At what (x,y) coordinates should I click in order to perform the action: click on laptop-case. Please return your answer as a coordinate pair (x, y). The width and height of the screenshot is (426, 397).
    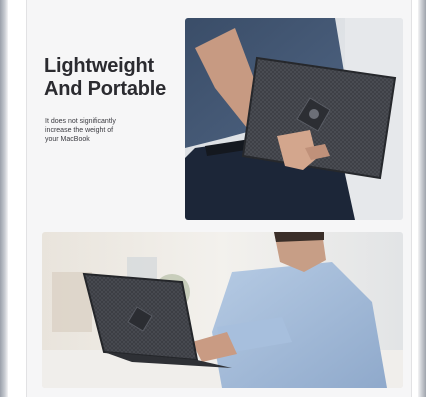
    Looking at the image, I should click on (319, 118).